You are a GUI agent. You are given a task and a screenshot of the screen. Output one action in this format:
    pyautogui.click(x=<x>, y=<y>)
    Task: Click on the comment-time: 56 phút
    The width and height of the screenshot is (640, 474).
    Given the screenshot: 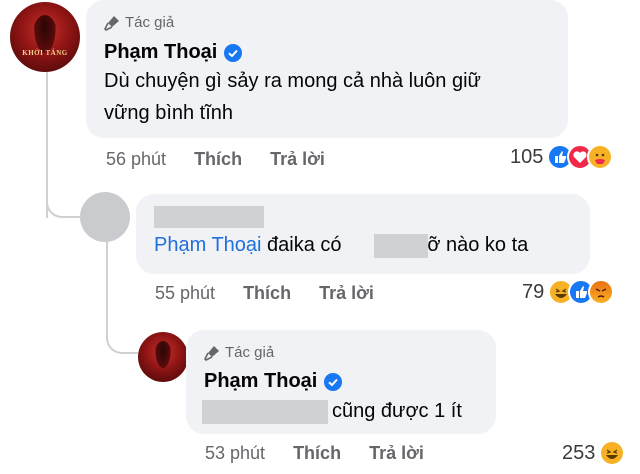 What is the action you would take?
    pyautogui.click(x=136, y=159)
    